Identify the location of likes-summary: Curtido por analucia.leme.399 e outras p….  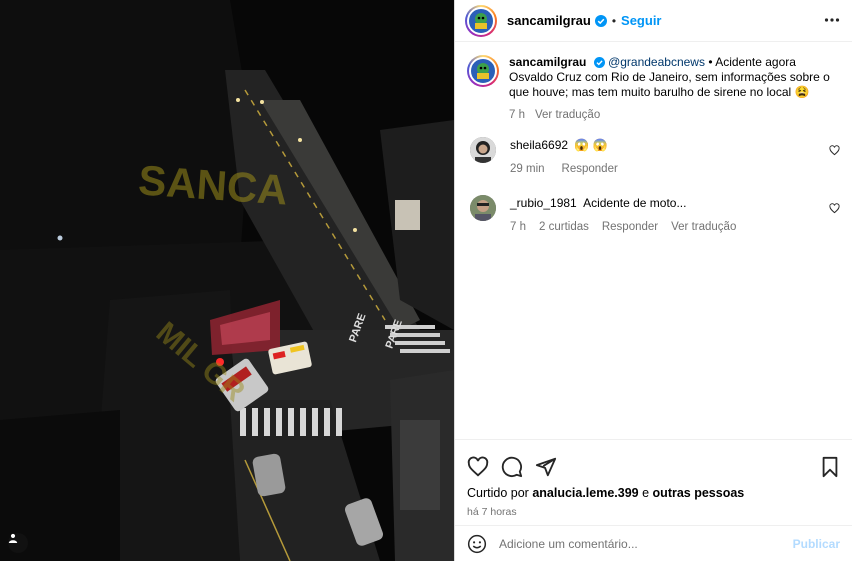
(653, 493).